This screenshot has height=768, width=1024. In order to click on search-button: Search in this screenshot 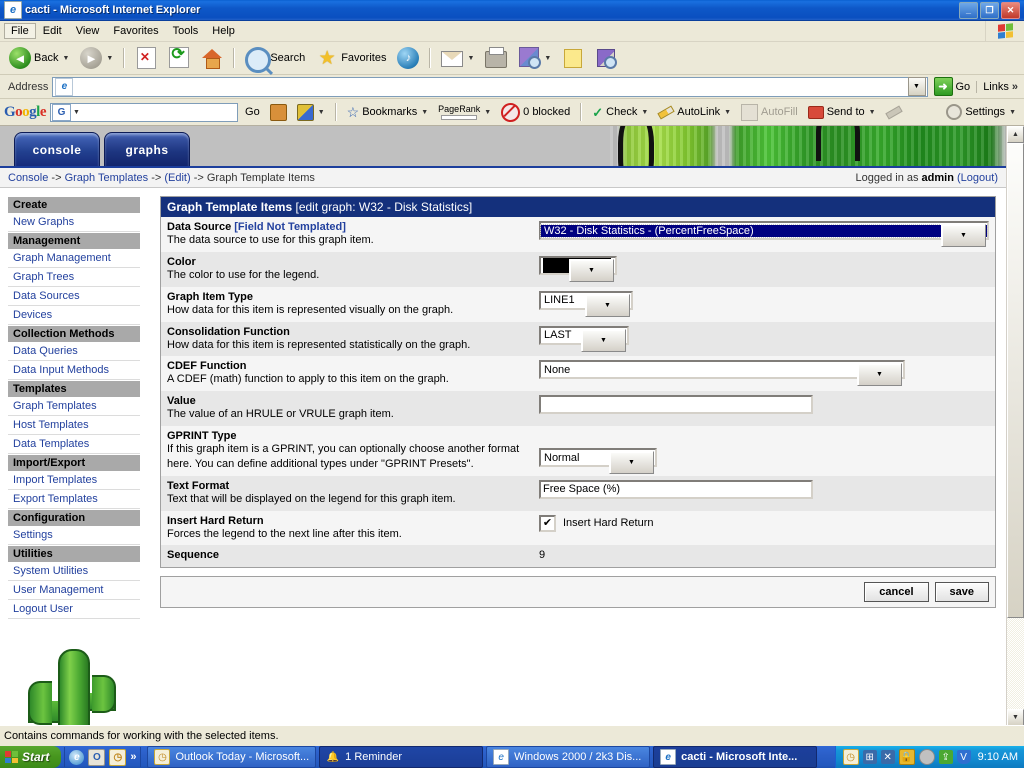, I will do `click(275, 58)`.